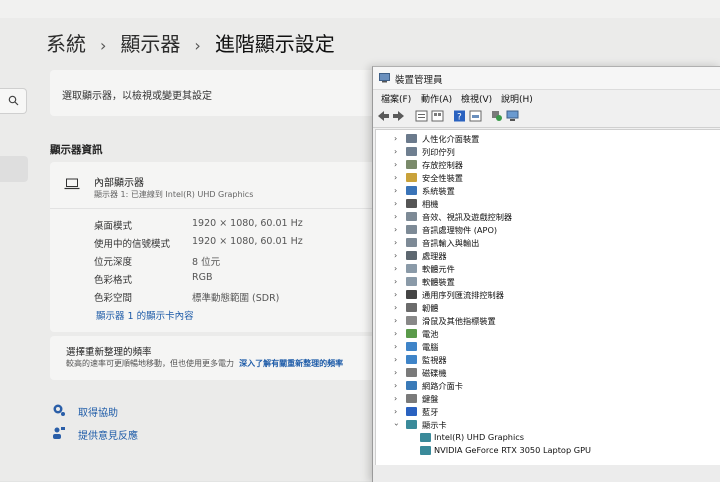 Image resolution: width=720 pixels, height=482 pixels. What do you see at coordinates (411, 229) in the screenshot?
I see `audio-apo-icon` at bounding box center [411, 229].